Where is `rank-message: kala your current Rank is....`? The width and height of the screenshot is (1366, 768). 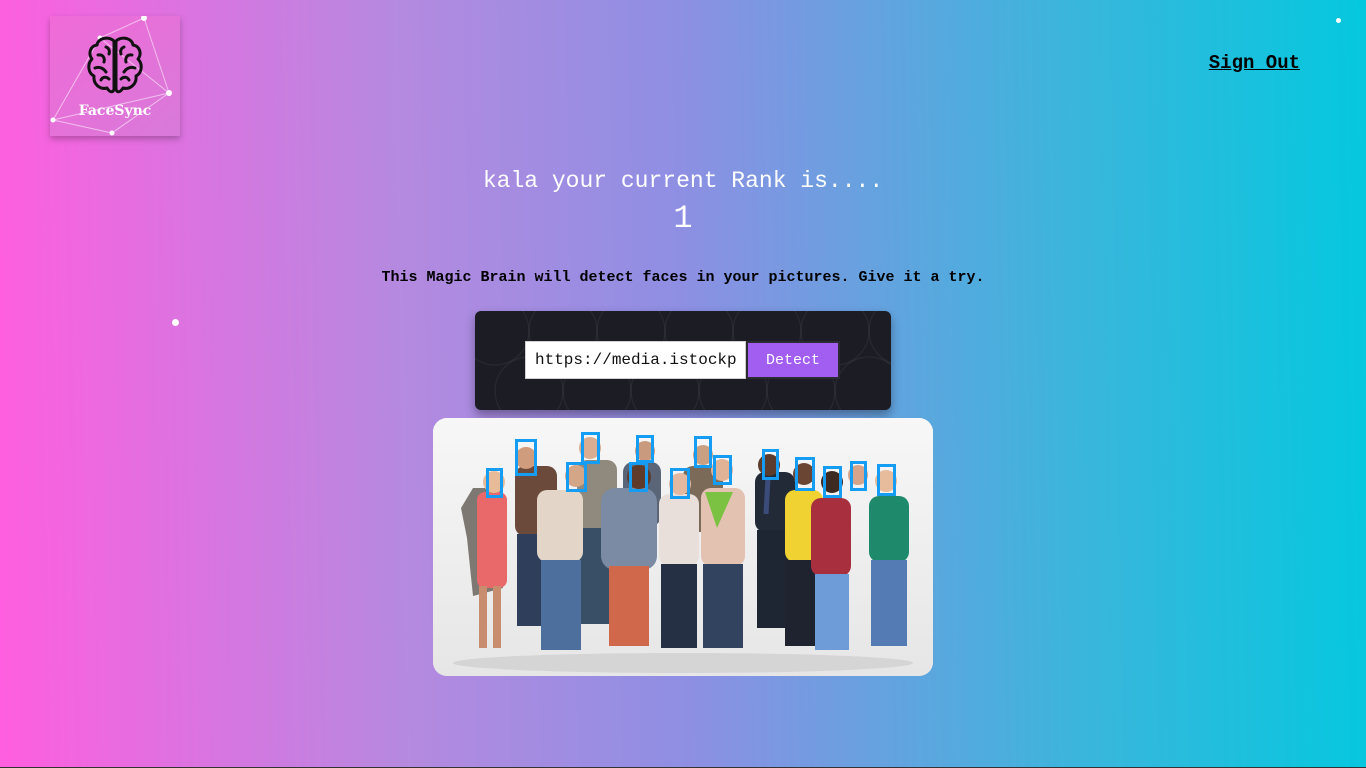 rank-message: kala your current Rank is.... is located at coordinates (683, 181).